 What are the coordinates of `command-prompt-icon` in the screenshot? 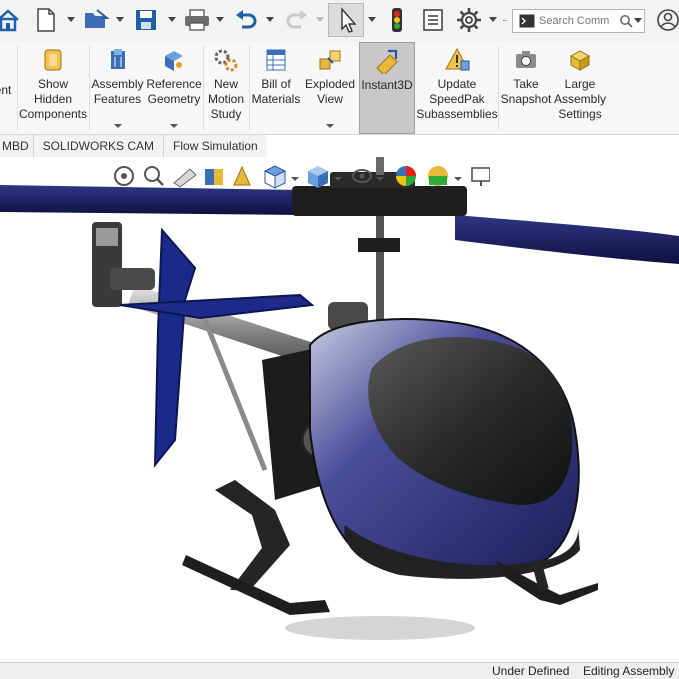 It's located at (527, 21).